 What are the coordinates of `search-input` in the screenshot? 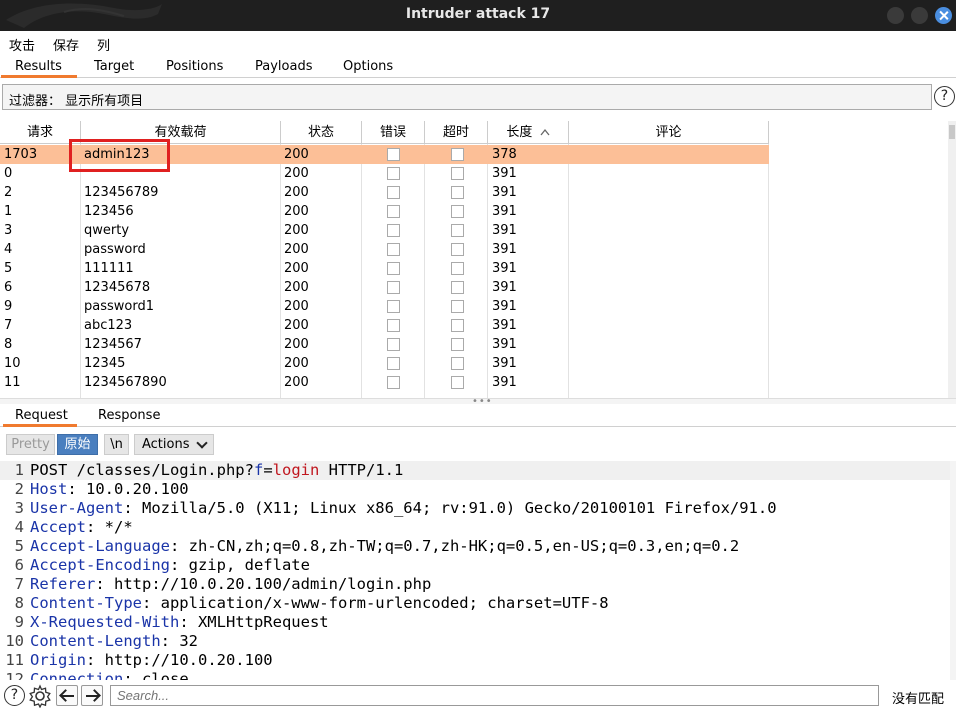 It's located at (494, 695).